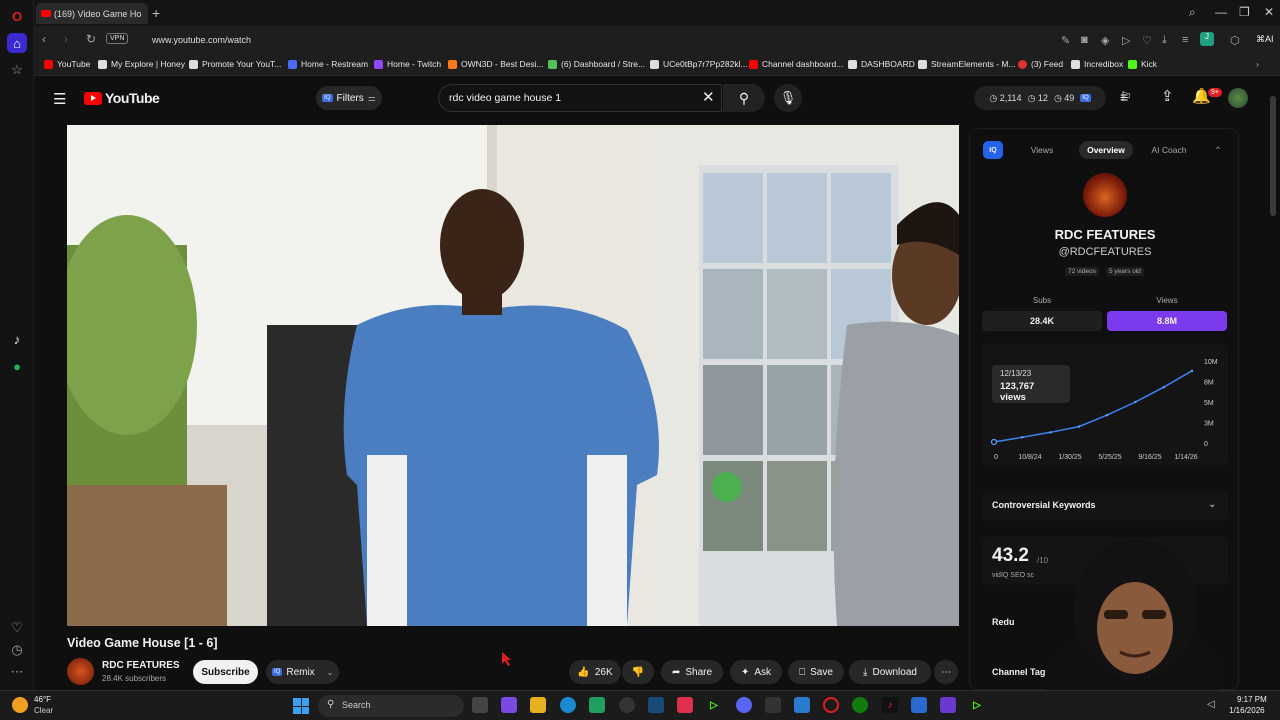 This screenshot has height=720, width=1280. I want to click on new-tab-button: +, so click(156, 13).